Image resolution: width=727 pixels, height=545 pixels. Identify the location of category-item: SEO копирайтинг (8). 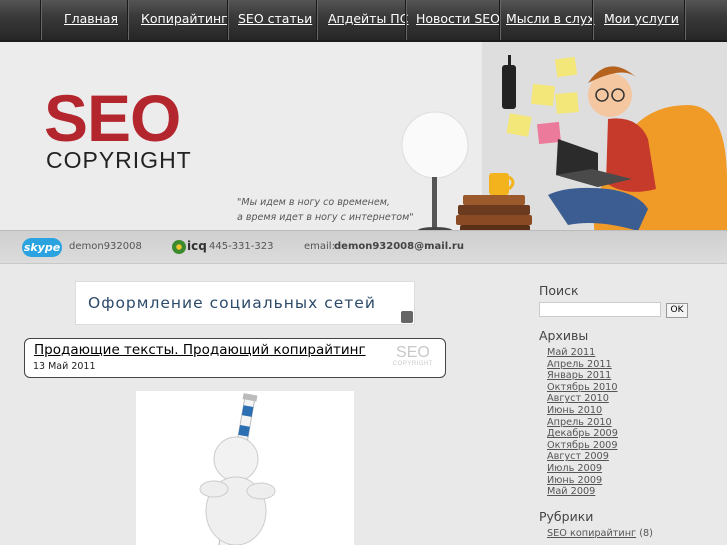
(600, 534).